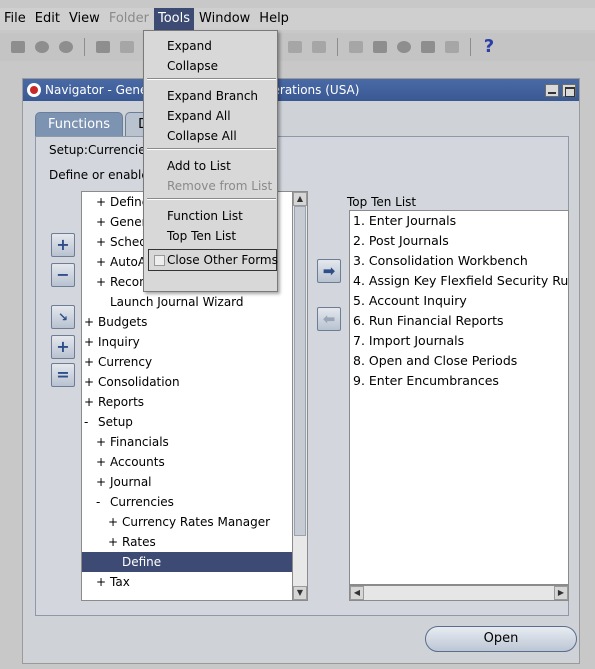 The height and width of the screenshot is (669, 595). I want to click on attachments-icon, so click(428, 47).